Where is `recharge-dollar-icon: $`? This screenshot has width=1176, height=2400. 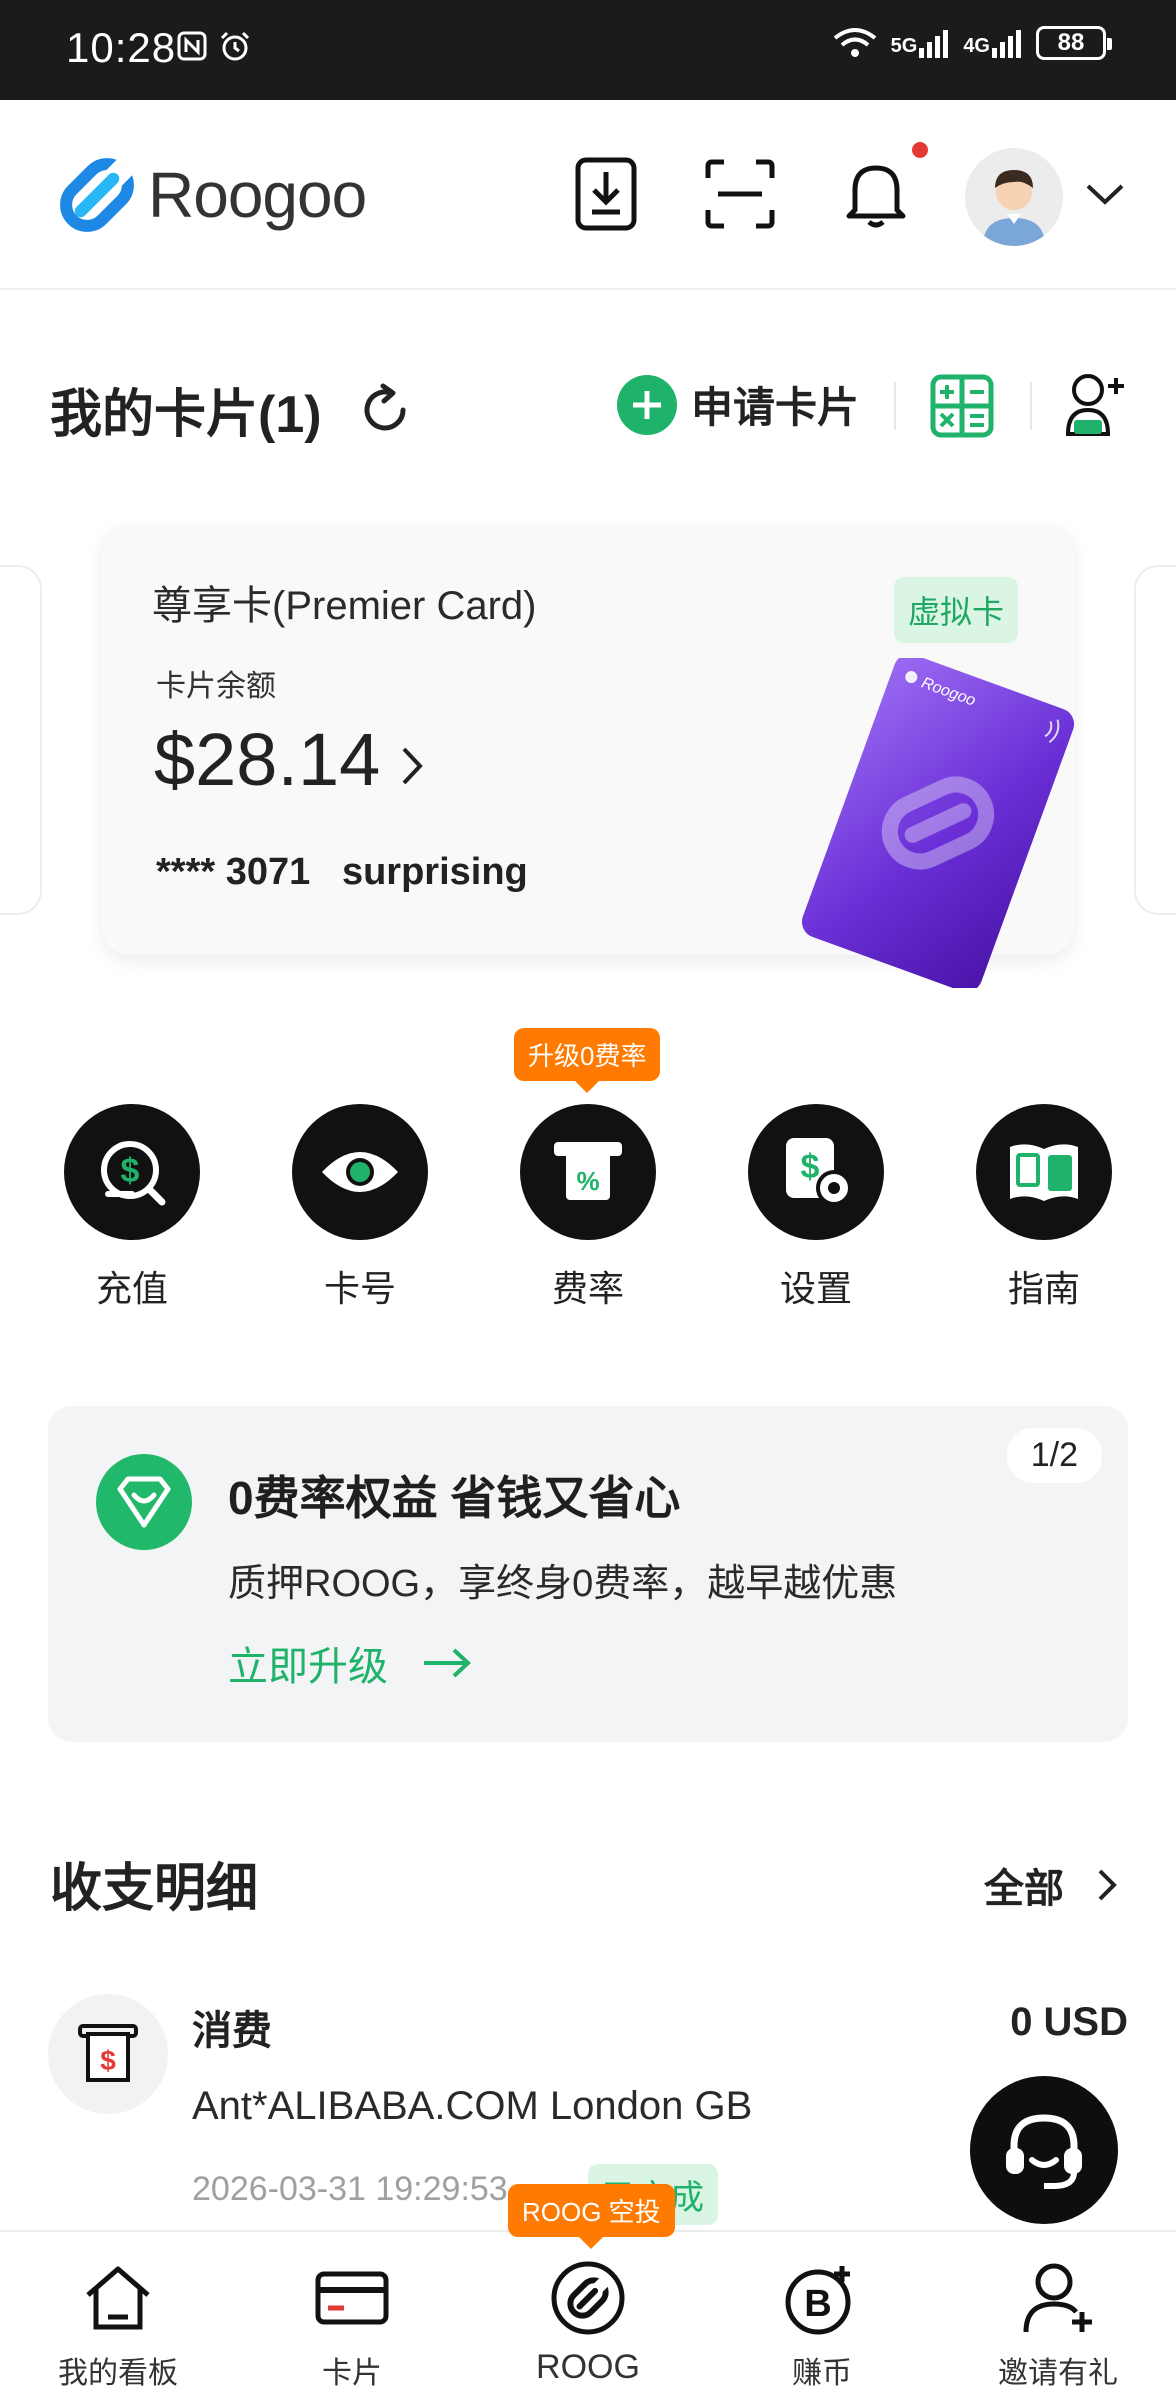
recharge-dollar-icon: $ is located at coordinates (132, 1172).